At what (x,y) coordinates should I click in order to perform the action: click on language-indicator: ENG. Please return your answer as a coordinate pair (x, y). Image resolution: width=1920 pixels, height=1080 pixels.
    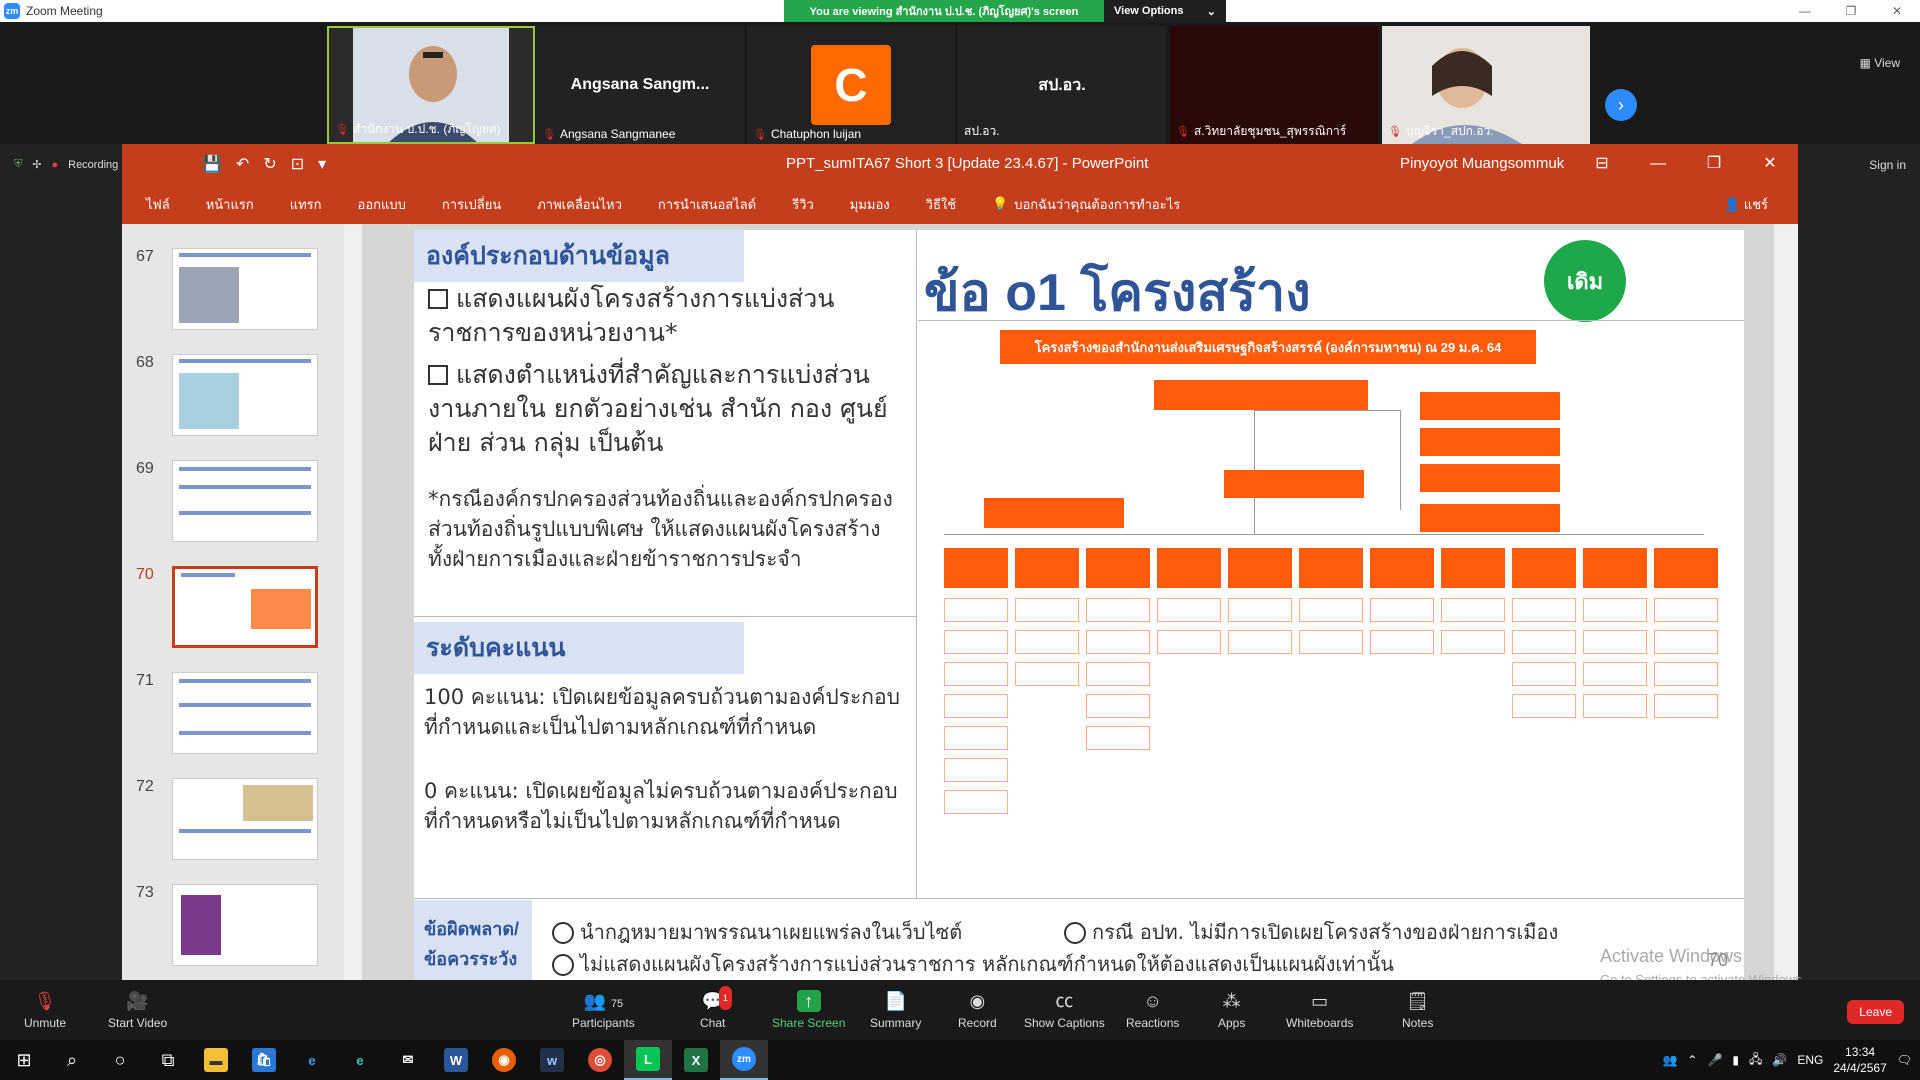
    Looking at the image, I should click on (1810, 1060).